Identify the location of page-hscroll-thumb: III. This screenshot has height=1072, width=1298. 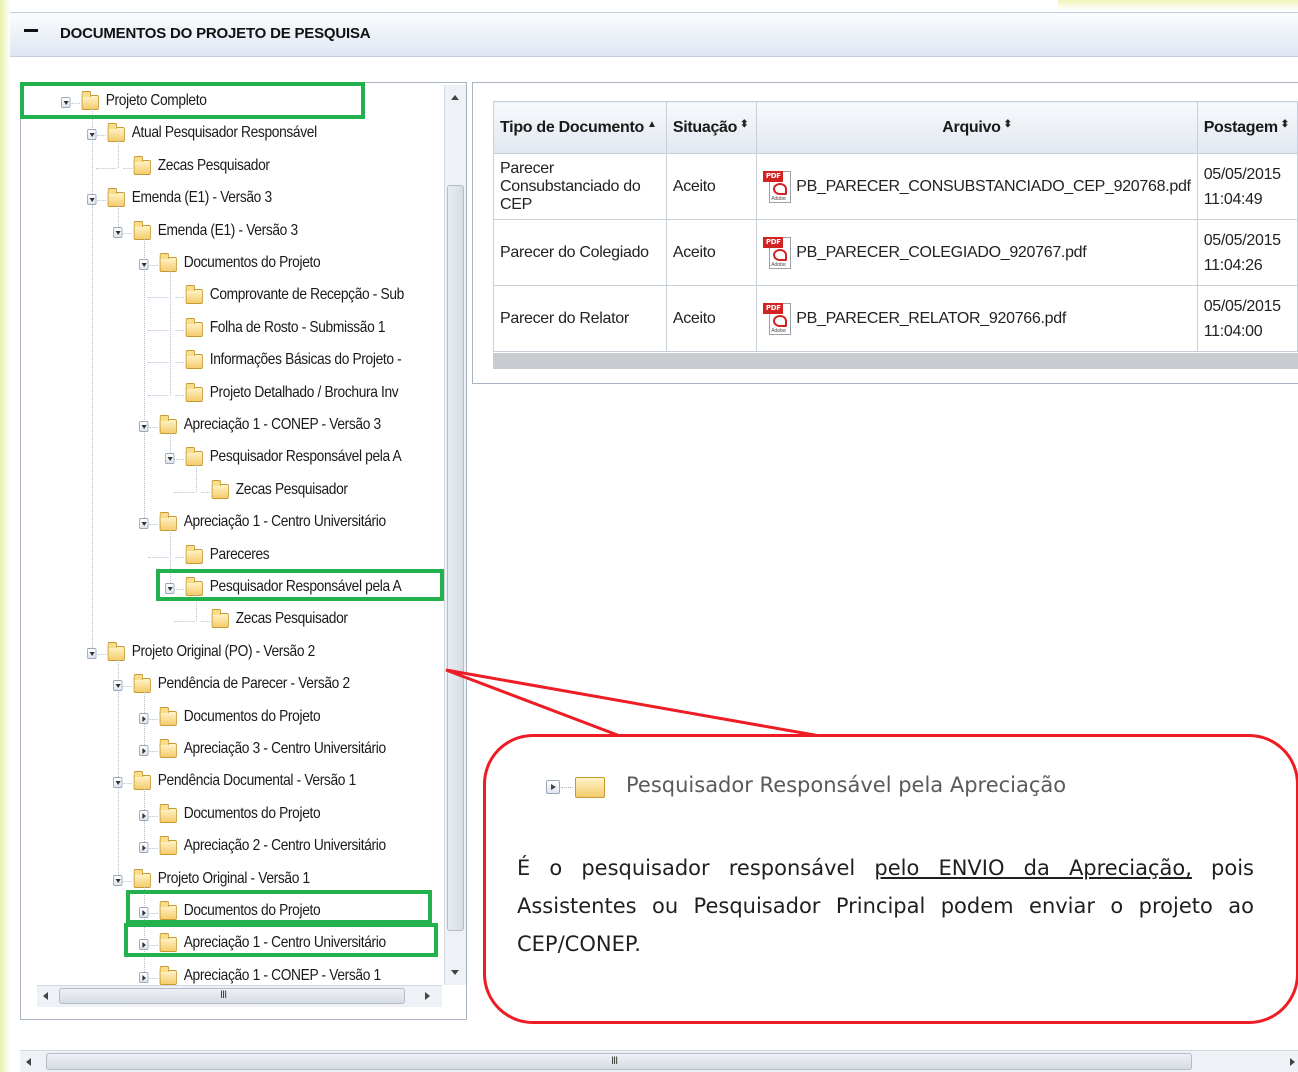
(619, 1061).